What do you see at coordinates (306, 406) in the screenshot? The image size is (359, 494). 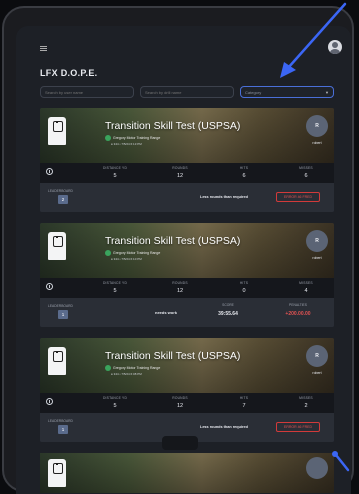 I see `stat-value: 2` at bounding box center [306, 406].